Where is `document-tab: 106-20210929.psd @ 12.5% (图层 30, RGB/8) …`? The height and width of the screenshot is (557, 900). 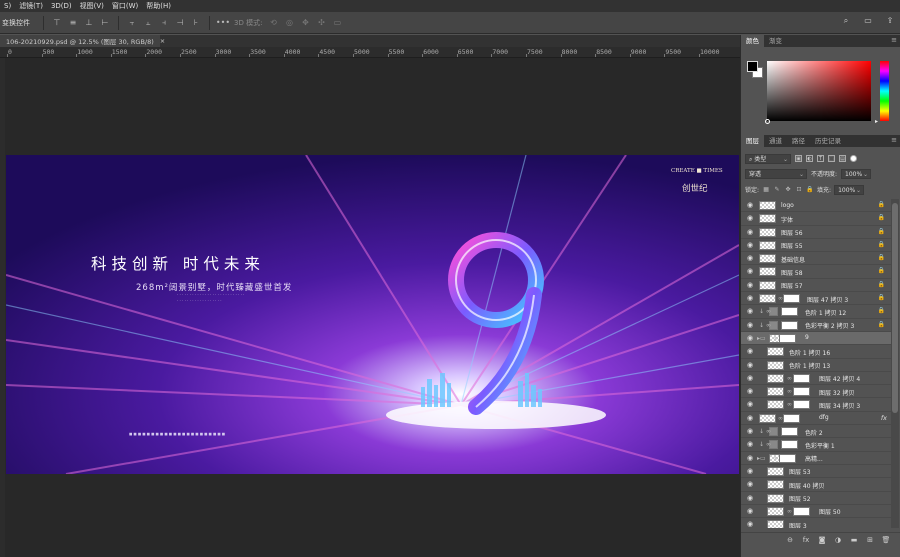 document-tab: 106-20210929.psd @ 12.5% (图层 30, RGB/8) … is located at coordinates (82, 41).